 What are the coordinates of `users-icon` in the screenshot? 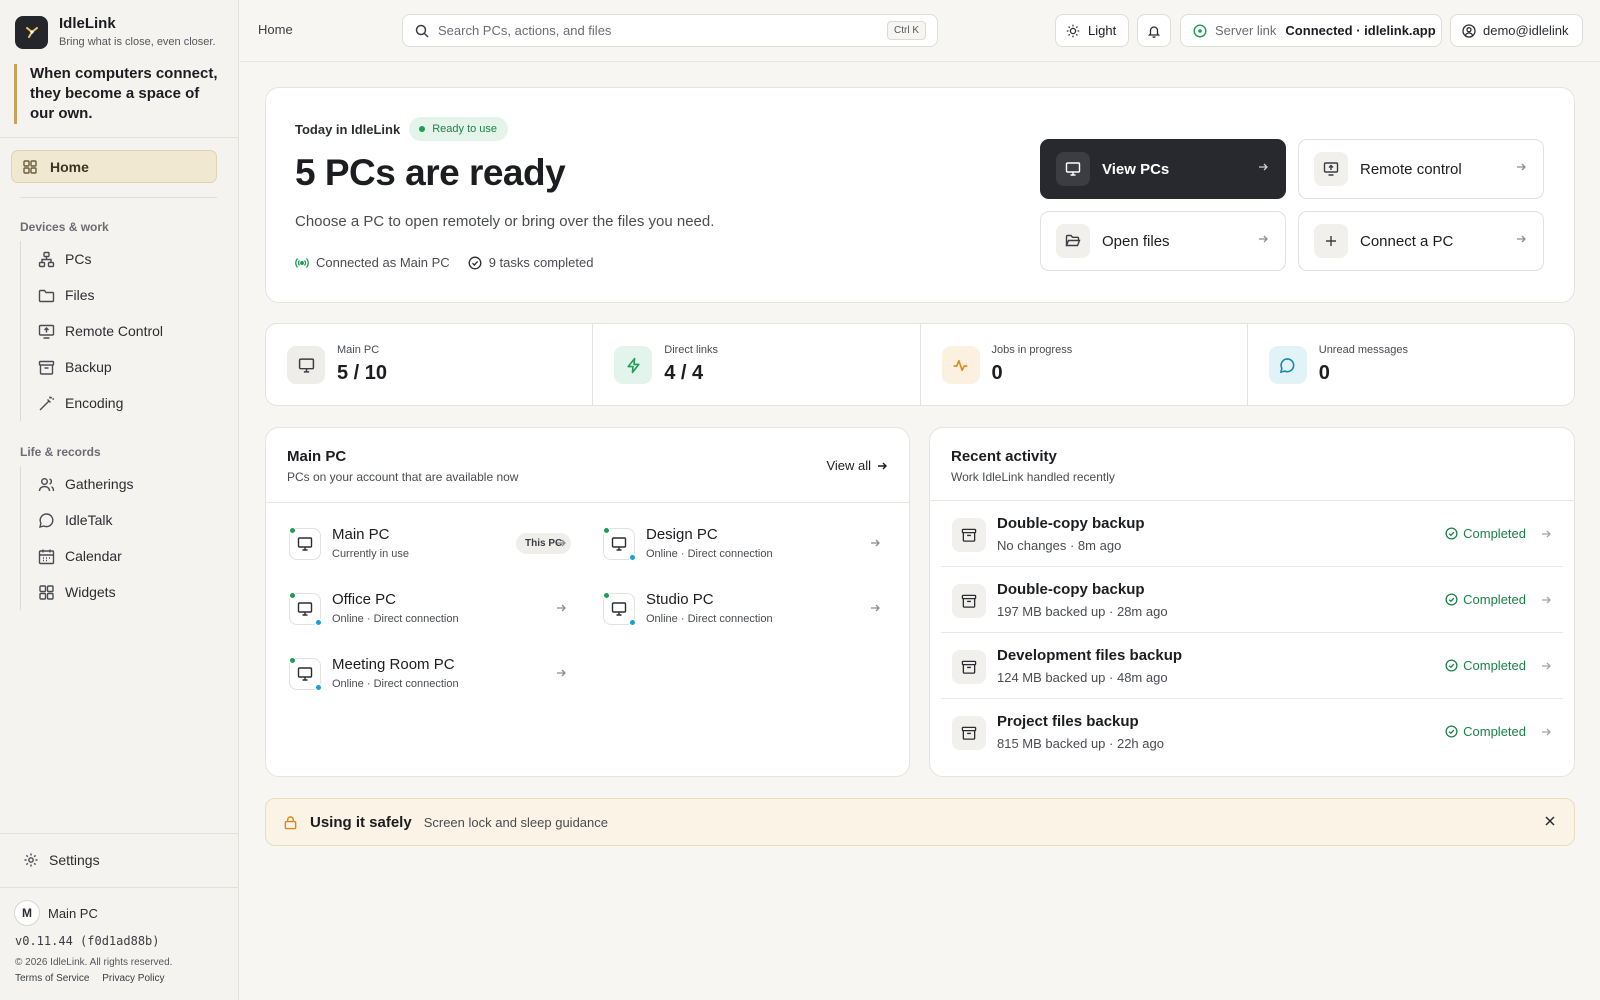 It's located at (46, 484).